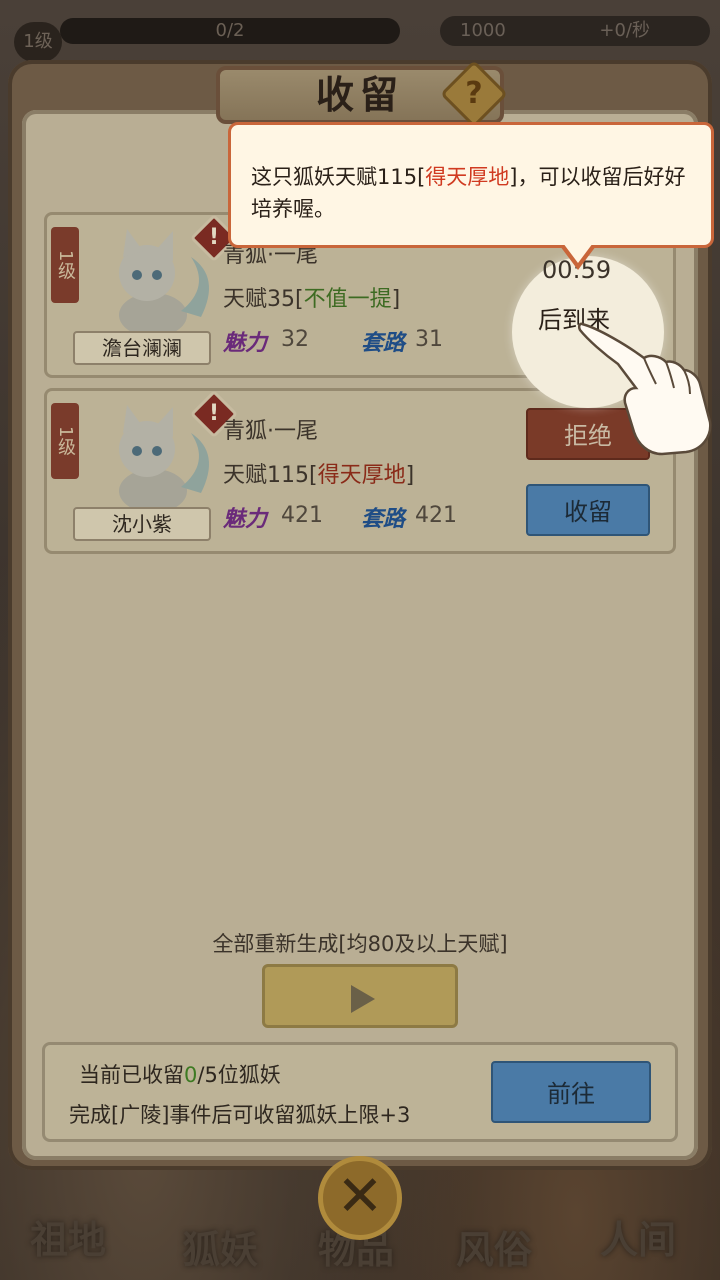  I want to click on close-button: ✕, so click(360, 1198).